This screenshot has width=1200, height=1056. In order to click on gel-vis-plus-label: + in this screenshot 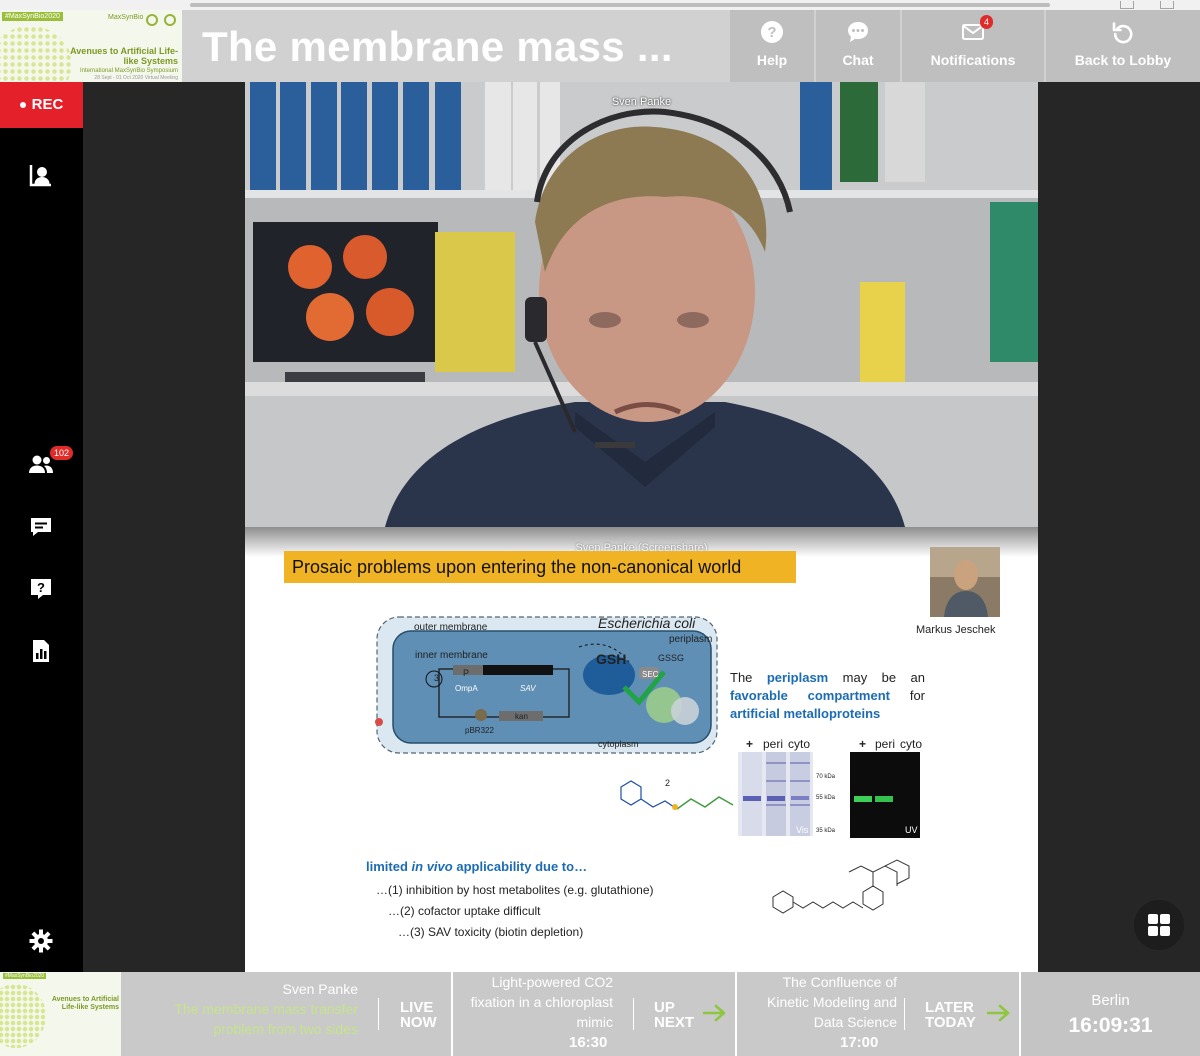, I will do `click(750, 744)`.